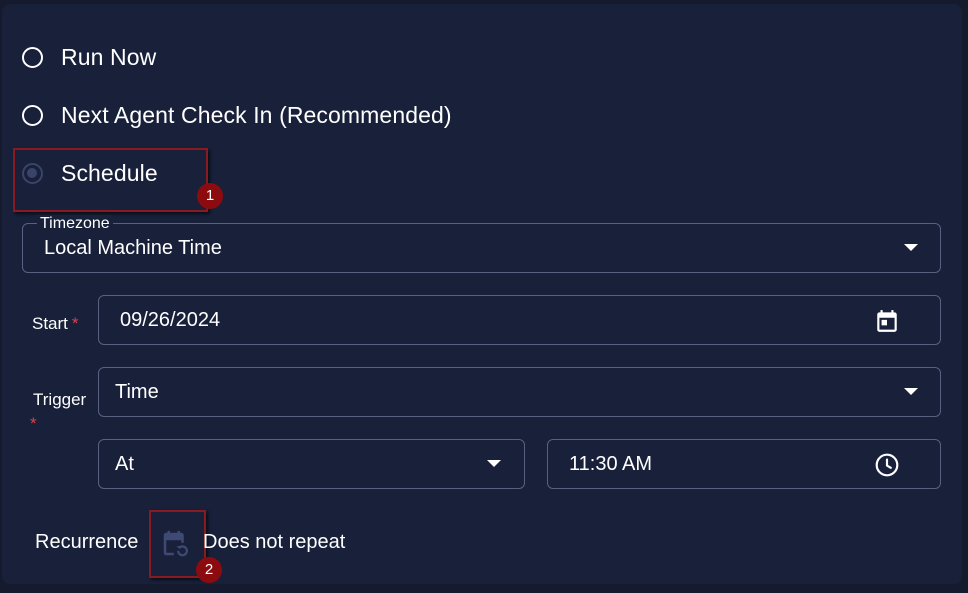 The image size is (968, 593). What do you see at coordinates (55, 323) in the screenshot?
I see `start-label: Start *` at bounding box center [55, 323].